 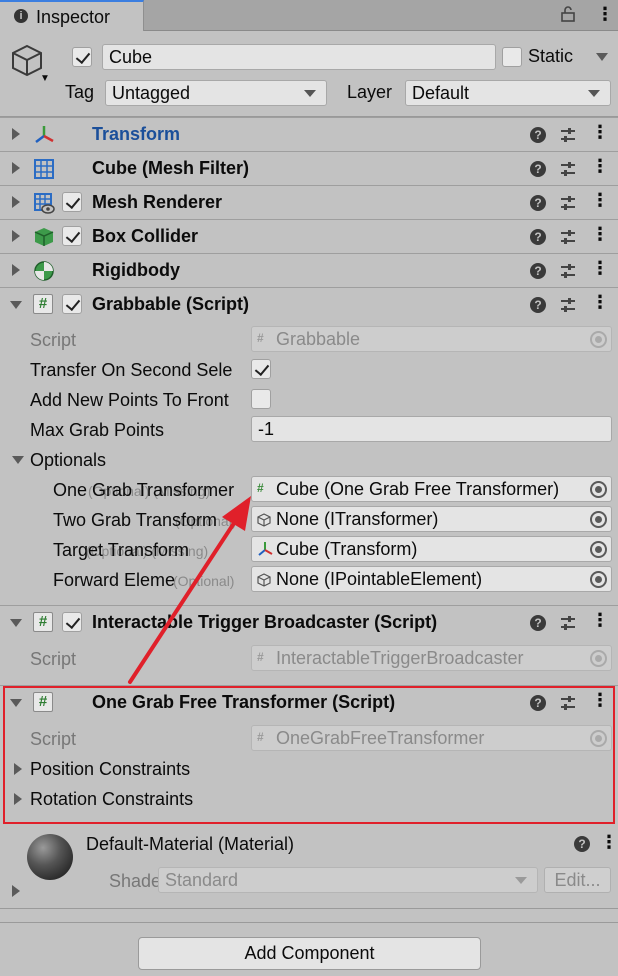 What do you see at coordinates (309, 134) in the screenshot?
I see `component-transform: Transform ? ⋮` at bounding box center [309, 134].